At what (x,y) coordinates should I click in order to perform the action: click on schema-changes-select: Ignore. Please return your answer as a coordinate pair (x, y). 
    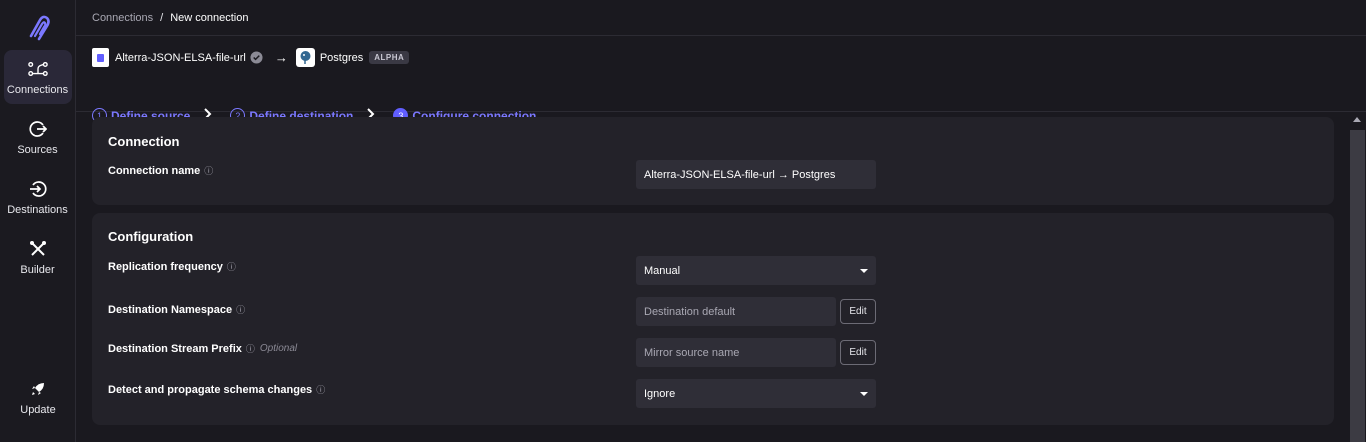
    Looking at the image, I should click on (756, 393).